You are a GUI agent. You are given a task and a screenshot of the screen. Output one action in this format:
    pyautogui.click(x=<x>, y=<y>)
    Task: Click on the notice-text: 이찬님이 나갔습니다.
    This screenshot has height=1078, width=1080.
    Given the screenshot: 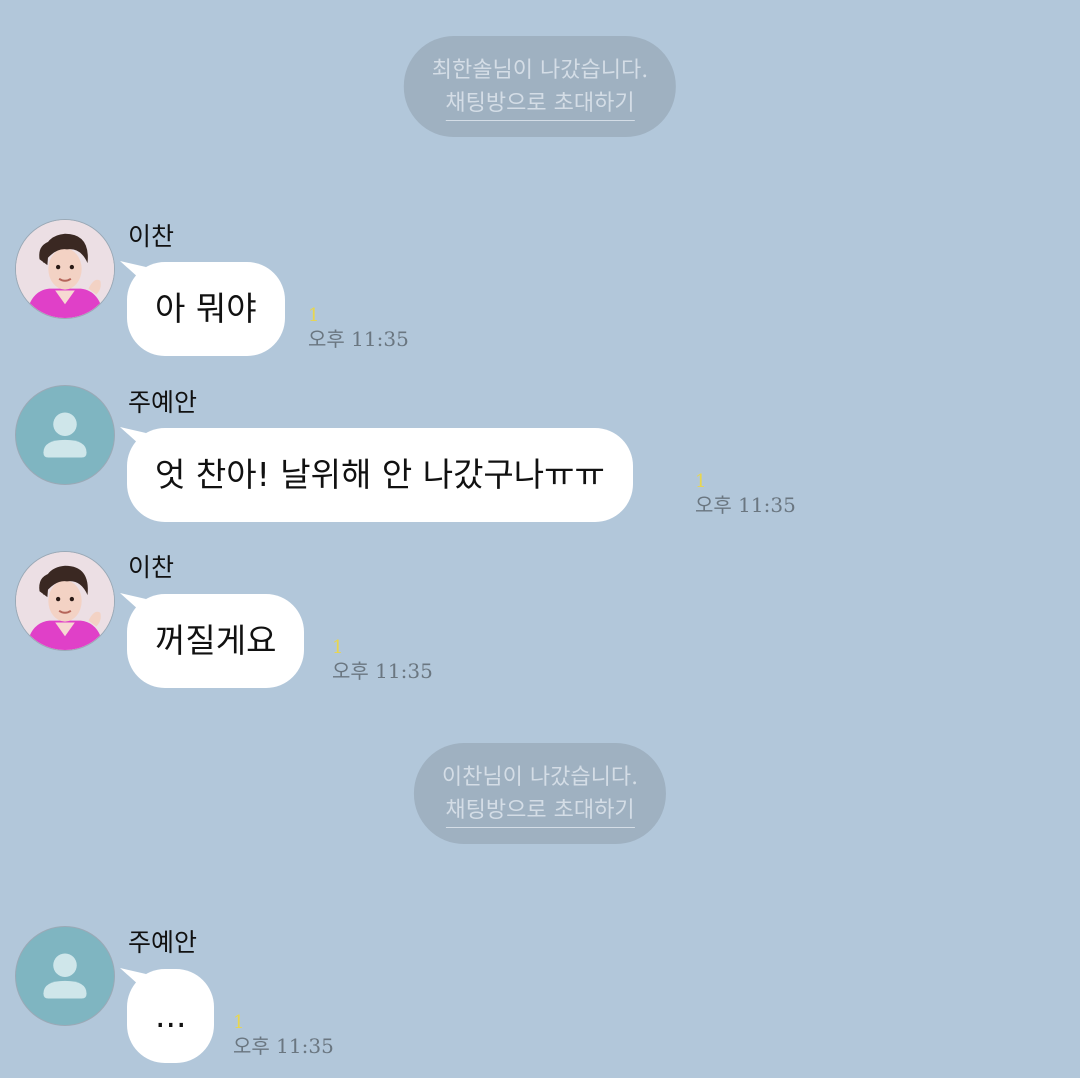 What is the action you would take?
    pyautogui.click(x=540, y=777)
    